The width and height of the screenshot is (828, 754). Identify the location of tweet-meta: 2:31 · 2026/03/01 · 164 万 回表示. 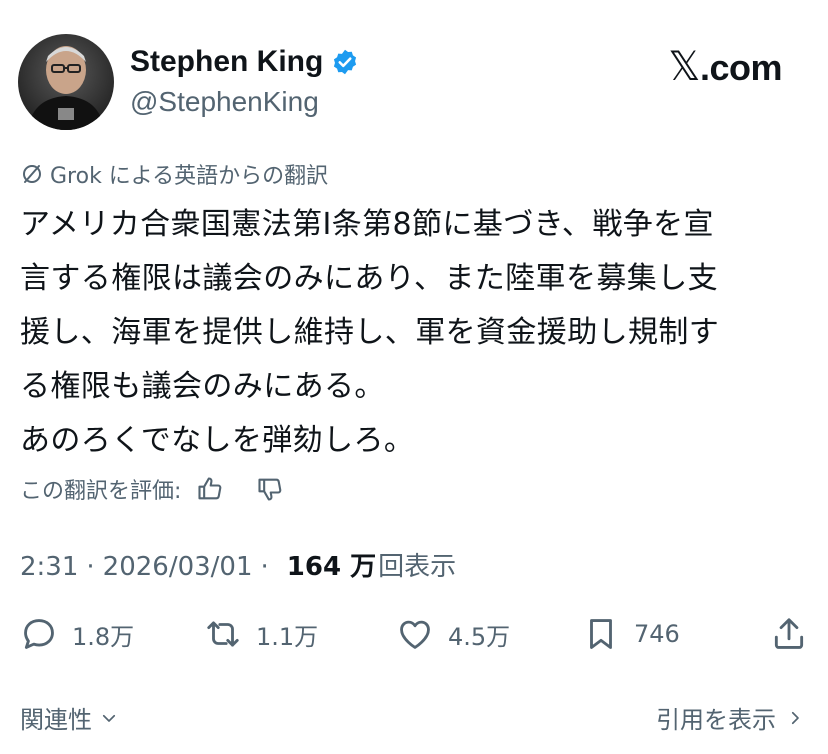
(238, 564).